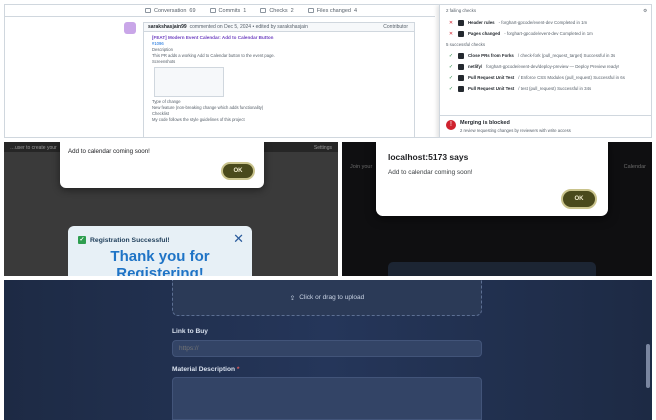 The height and width of the screenshot is (420, 656). Describe the element at coordinates (192, 10) in the screenshot. I see `tab-count: 69` at that location.